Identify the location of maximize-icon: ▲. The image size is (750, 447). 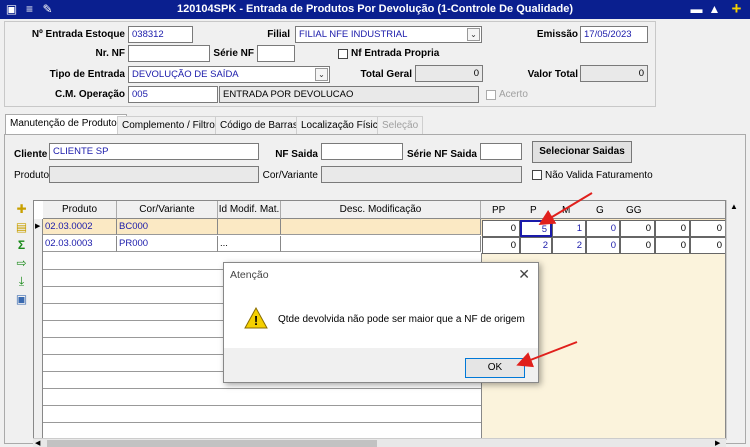
(714, 9).